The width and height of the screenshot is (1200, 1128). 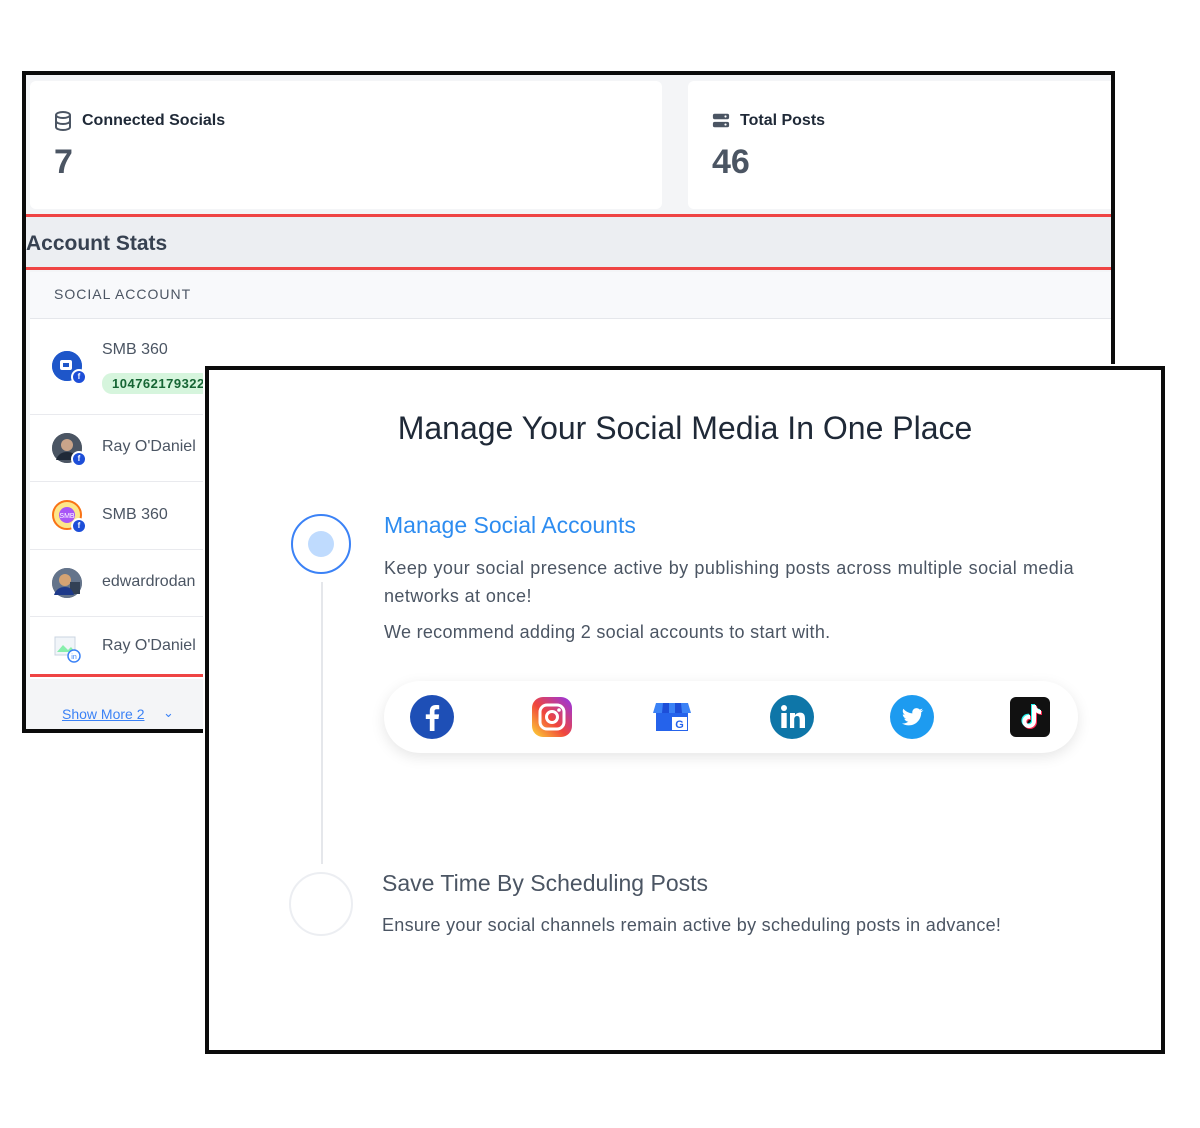 I want to click on google-business-icon: G, so click(x=672, y=717).